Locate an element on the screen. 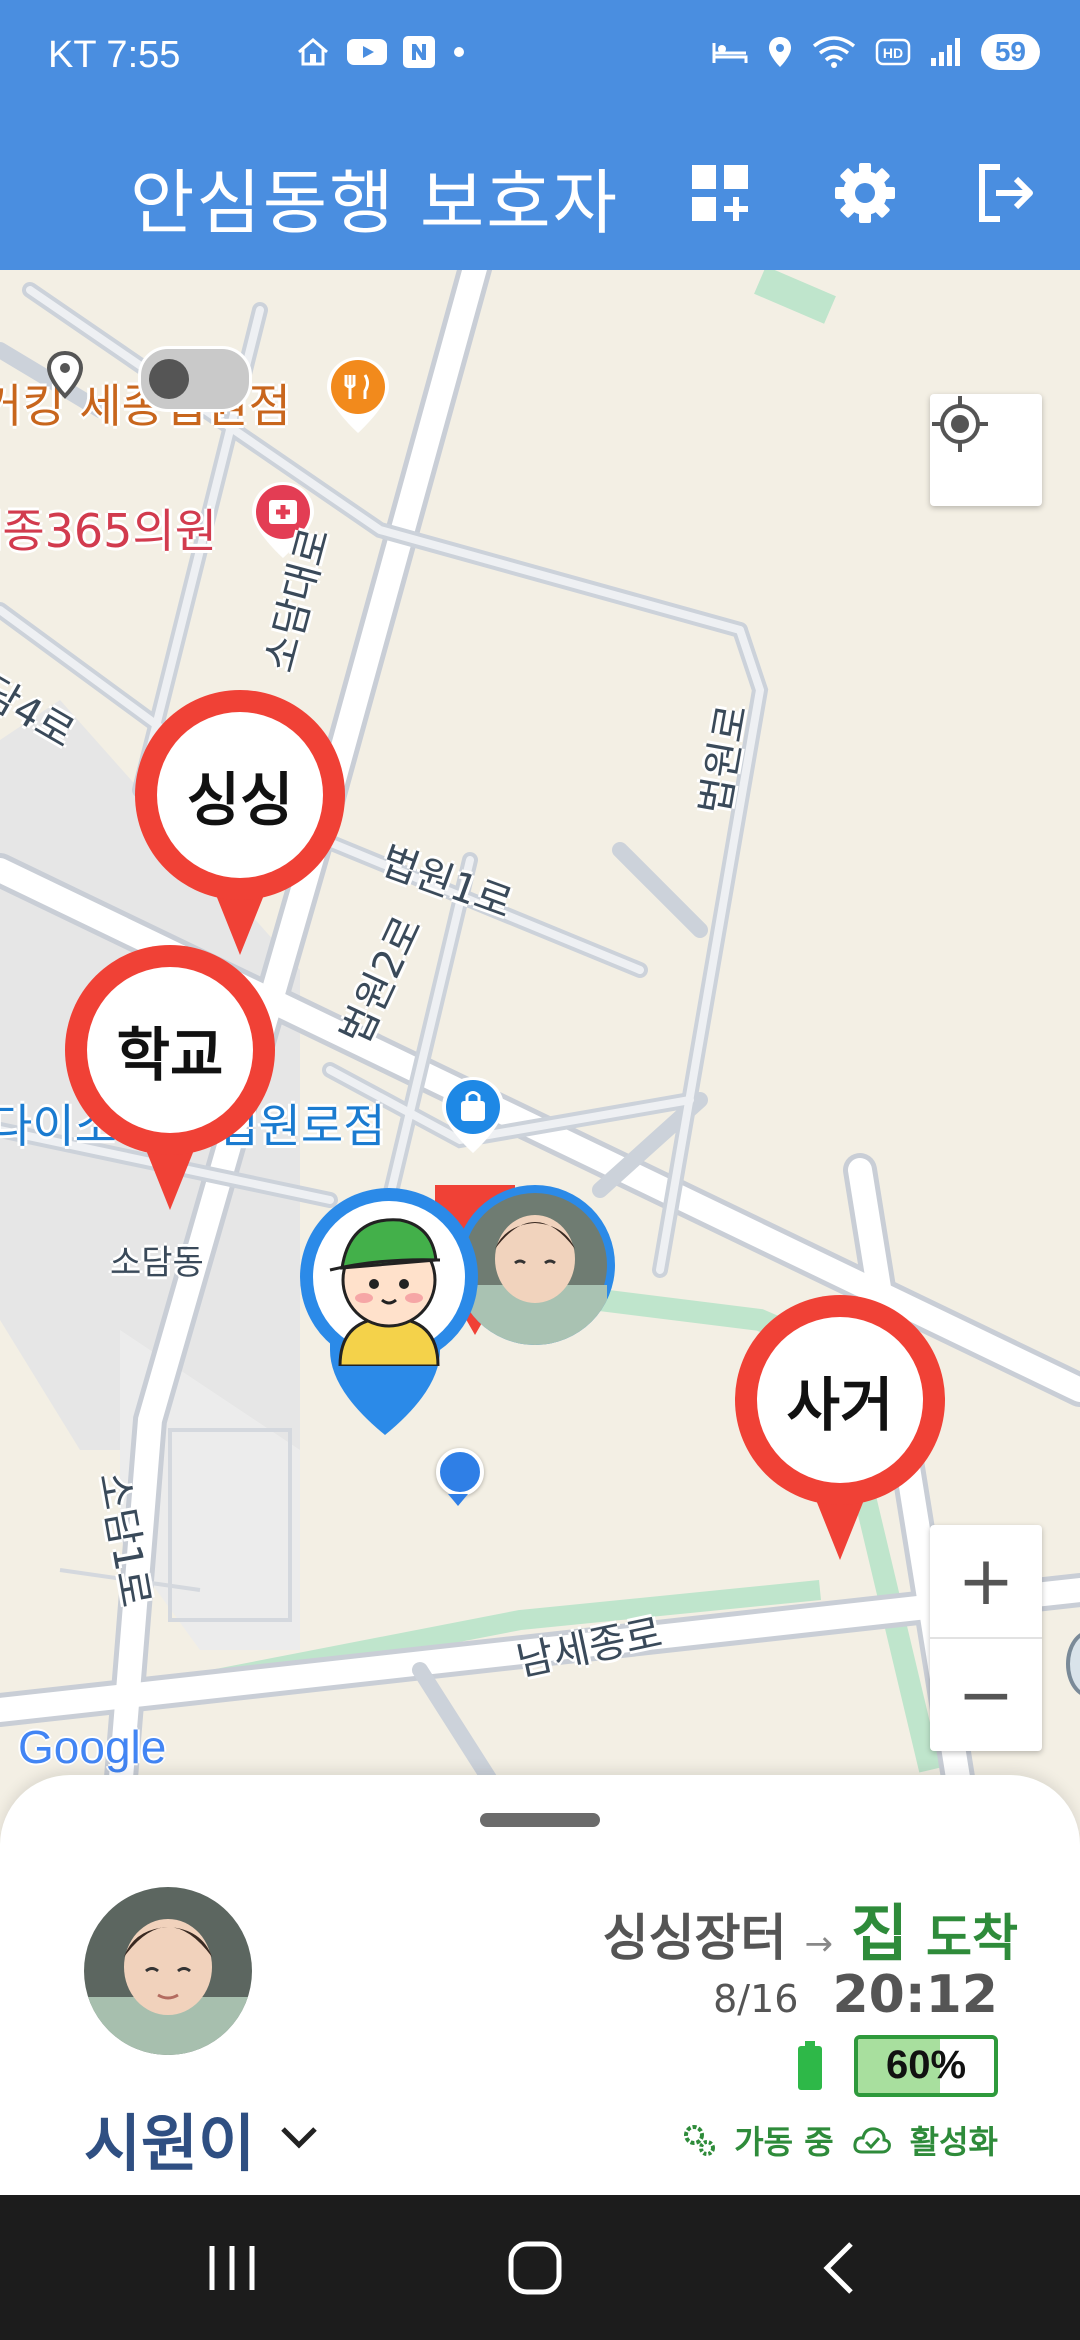 The height and width of the screenshot is (2340, 1080). app-bar: 안심동행 보호자 is located at coordinates (540, 192).